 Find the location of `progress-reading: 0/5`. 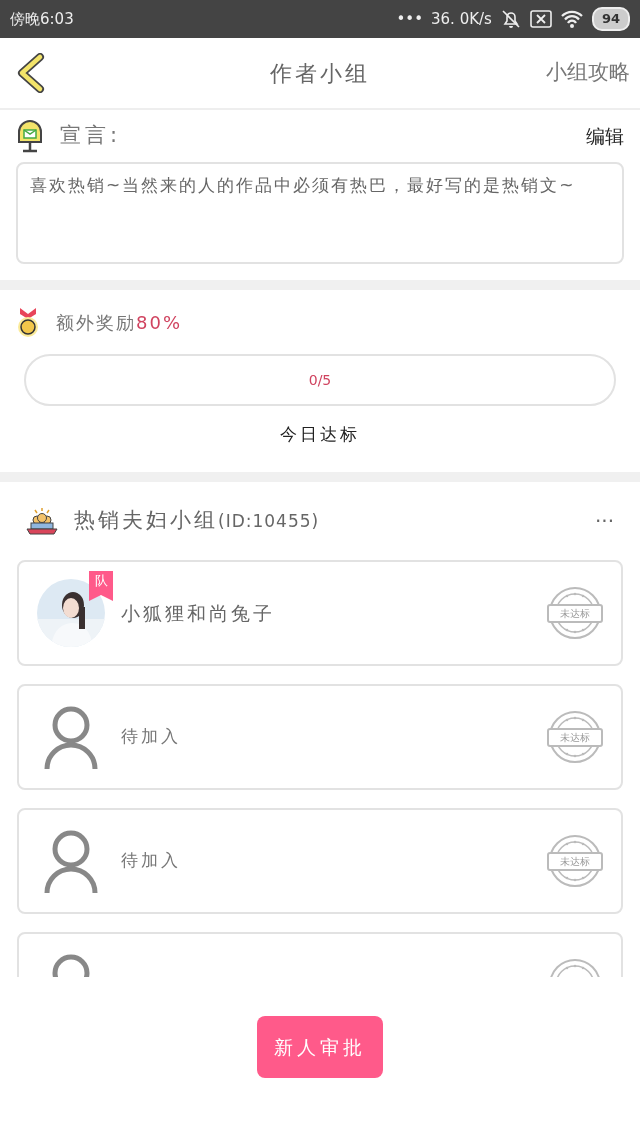

progress-reading: 0/5 is located at coordinates (320, 380).